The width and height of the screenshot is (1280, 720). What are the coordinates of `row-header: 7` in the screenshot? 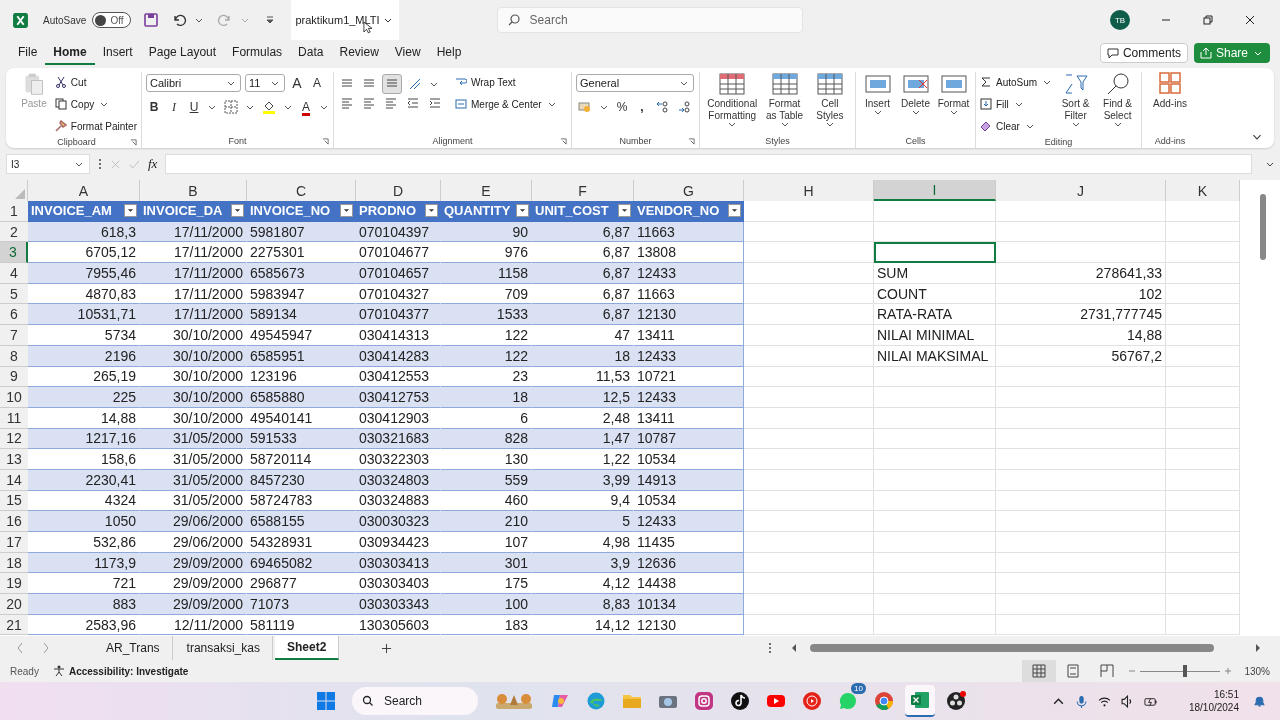 It's located at (14, 335).